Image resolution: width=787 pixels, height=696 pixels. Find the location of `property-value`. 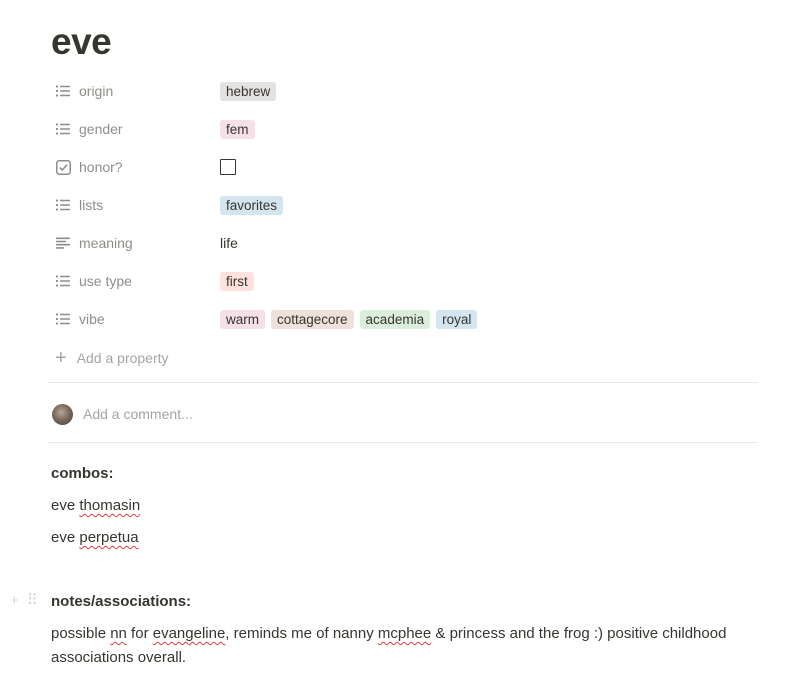

property-value is located at coordinates (228, 167).